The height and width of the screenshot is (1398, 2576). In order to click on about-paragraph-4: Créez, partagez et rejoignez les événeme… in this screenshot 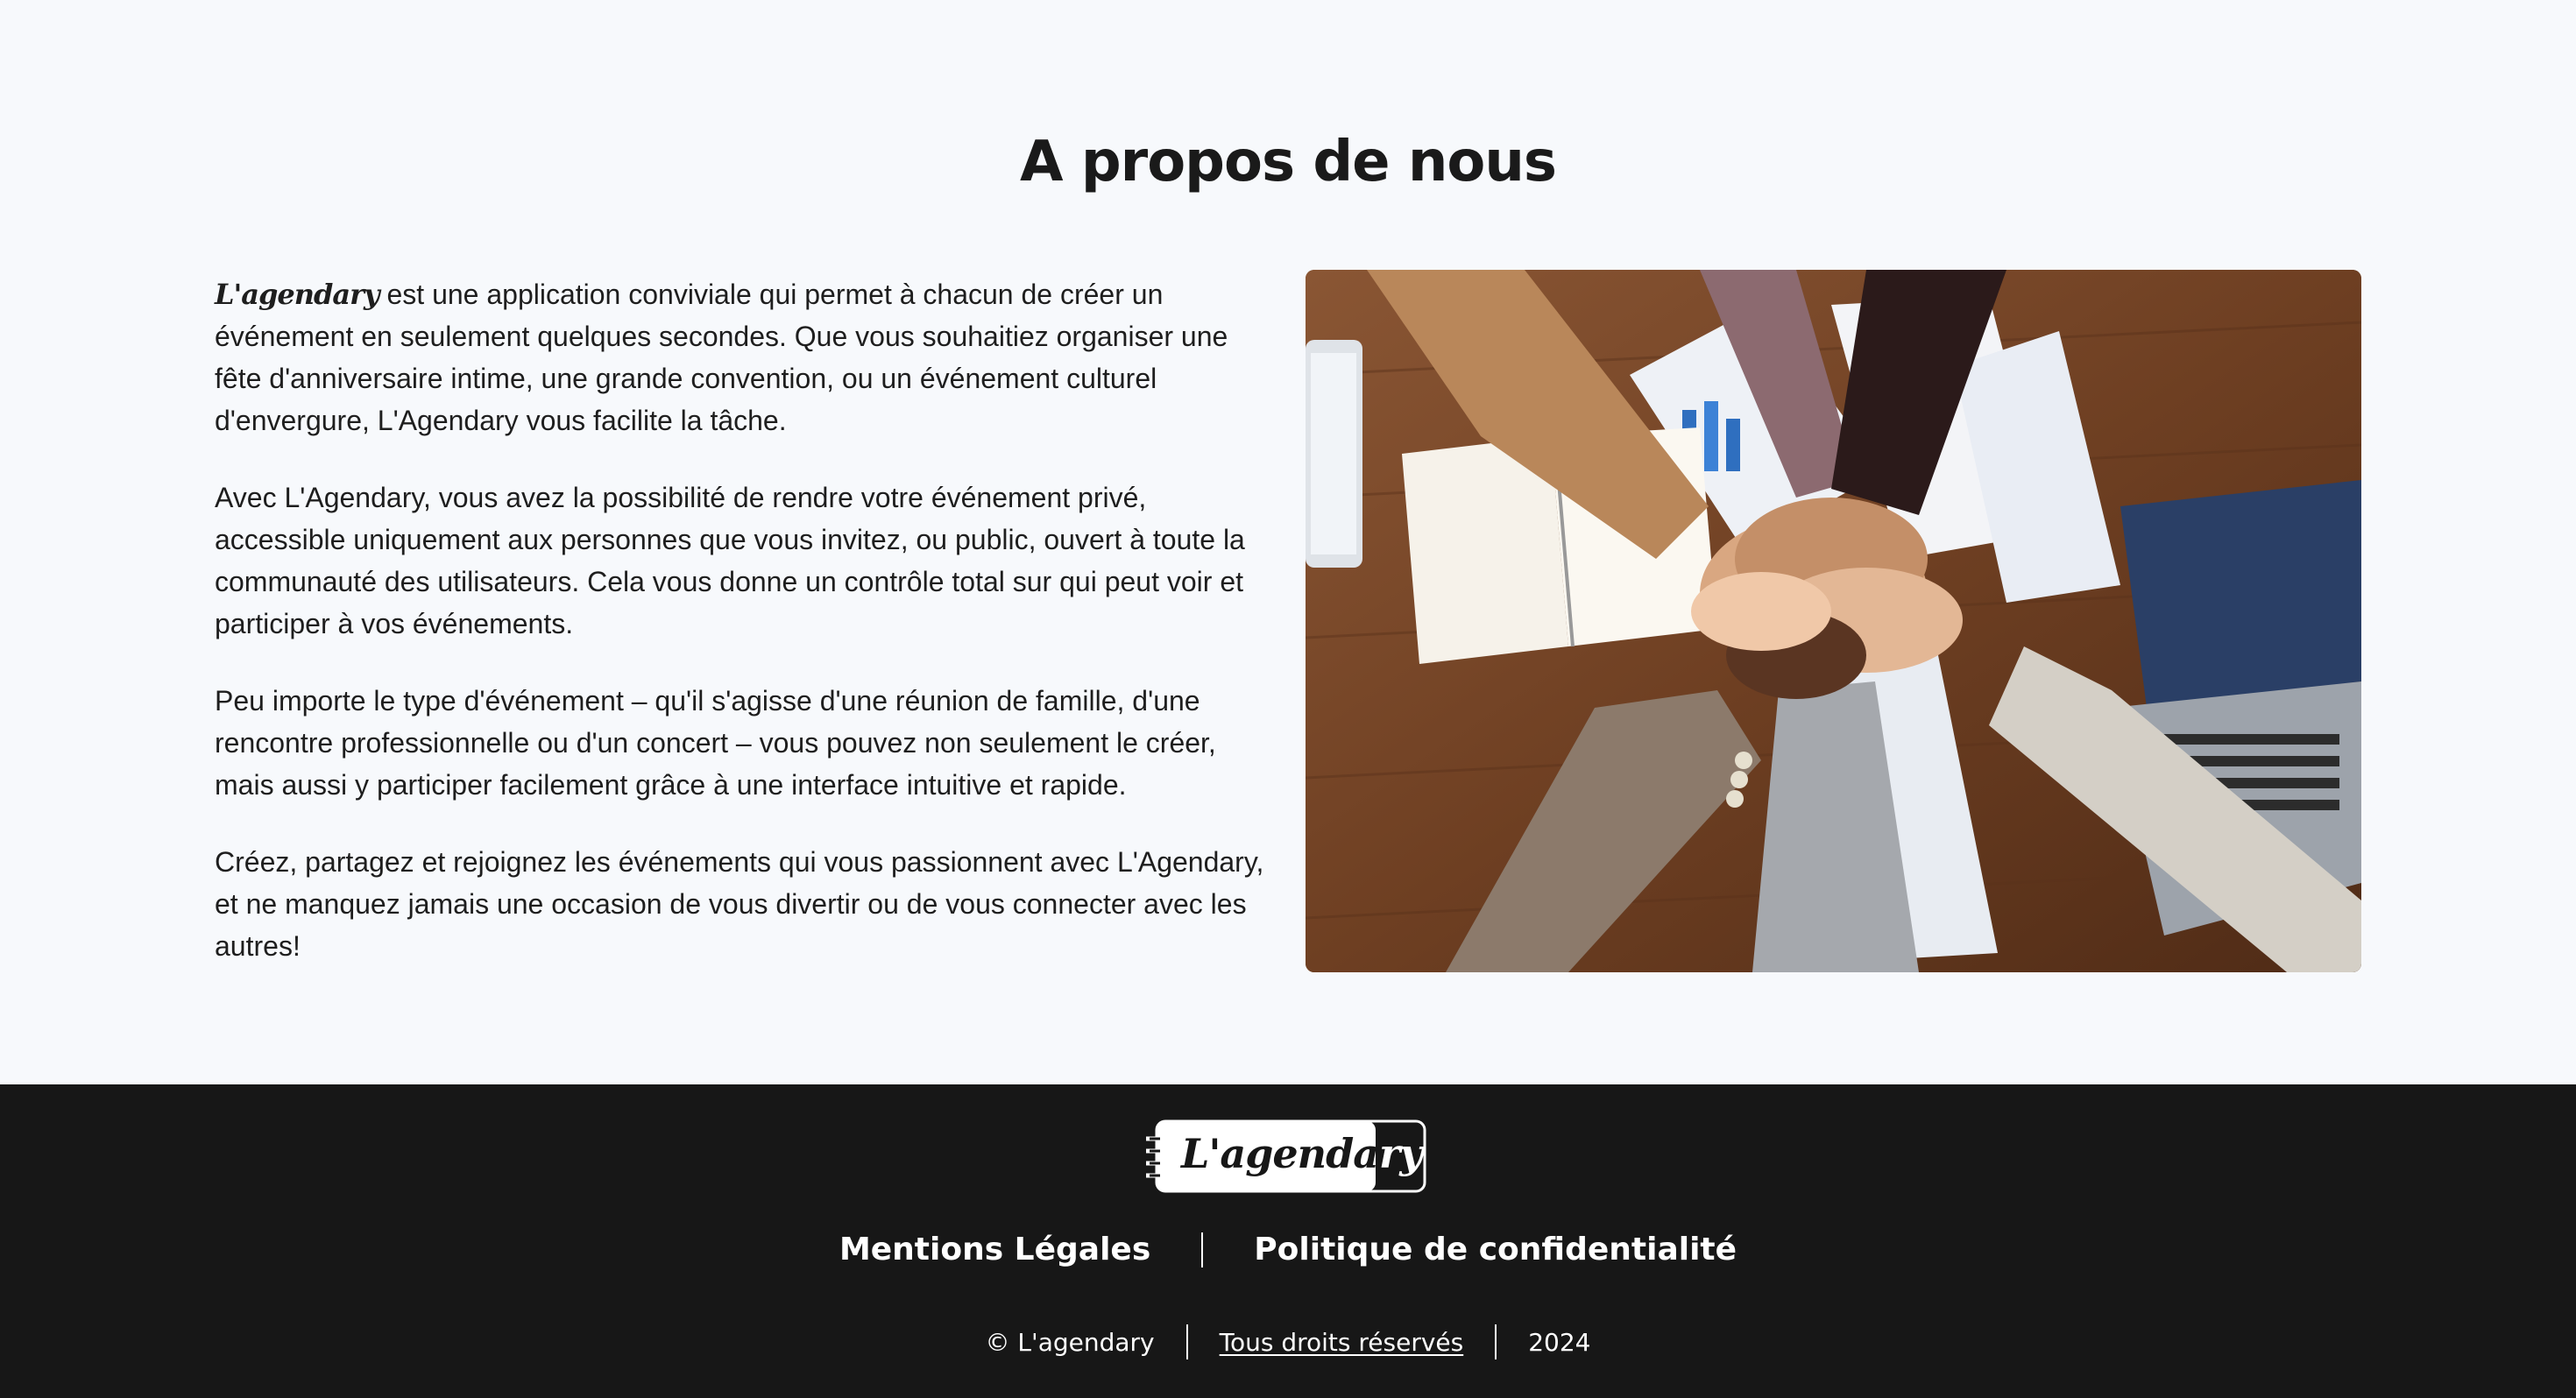, I will do `click(739, 904)`.